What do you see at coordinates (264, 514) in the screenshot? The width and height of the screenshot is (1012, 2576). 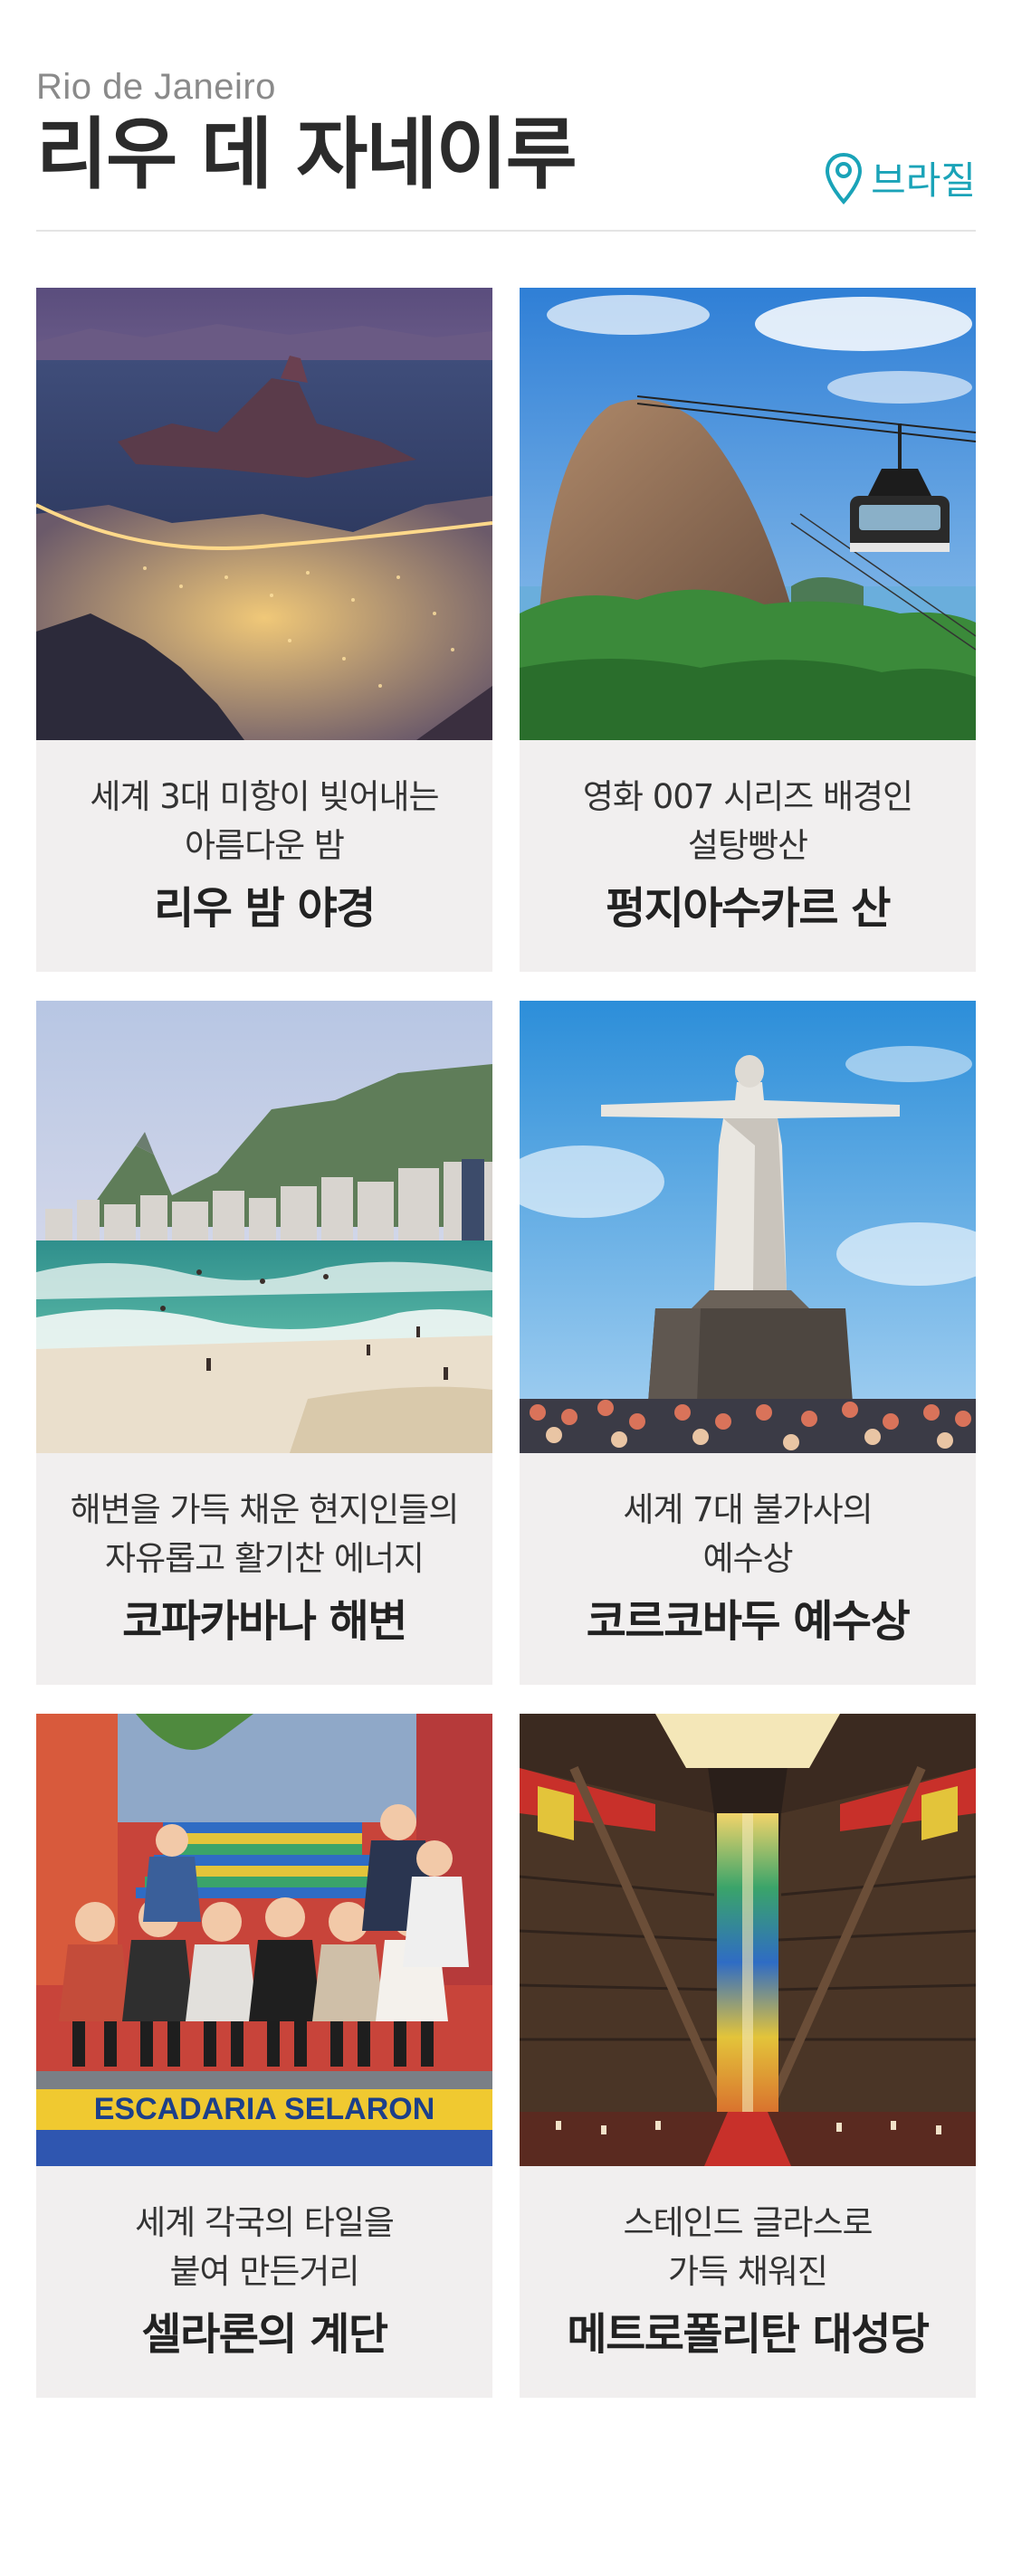 I see `rio-night-photo` at bounding box center [264, 514].